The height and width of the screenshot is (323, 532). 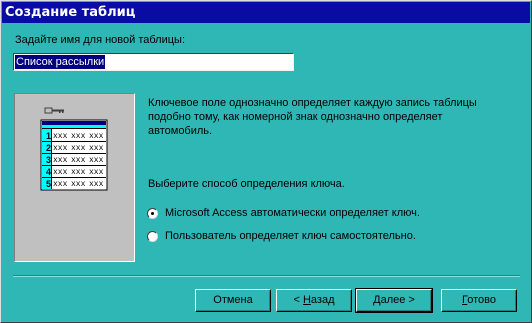 What do you see at coordinates (377, 300) in the screenshot?
I see `next-button-hotkey: Д` at bounding box center [377, 300].